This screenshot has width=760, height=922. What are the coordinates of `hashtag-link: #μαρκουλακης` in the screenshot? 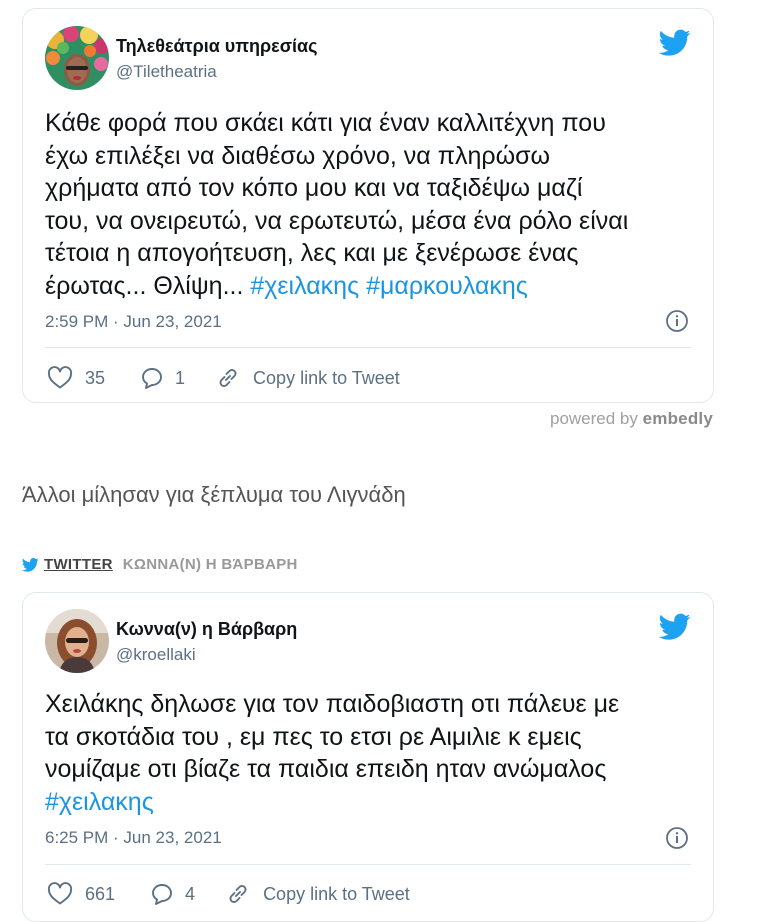 It's located at (447, 286).